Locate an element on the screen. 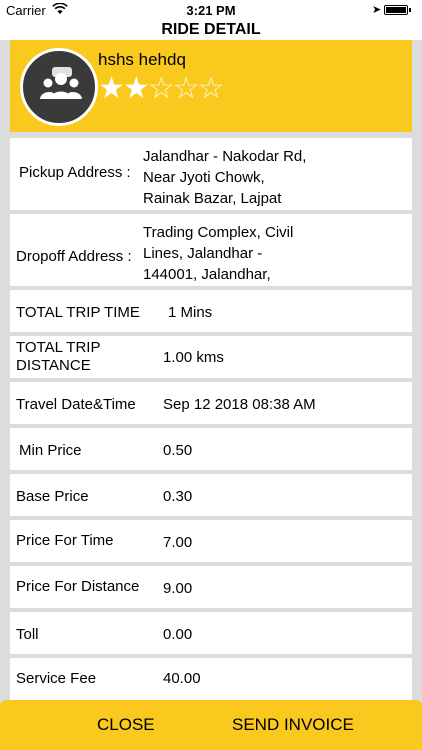  toll-value: 0.00 is located at coordinates (178, 634).